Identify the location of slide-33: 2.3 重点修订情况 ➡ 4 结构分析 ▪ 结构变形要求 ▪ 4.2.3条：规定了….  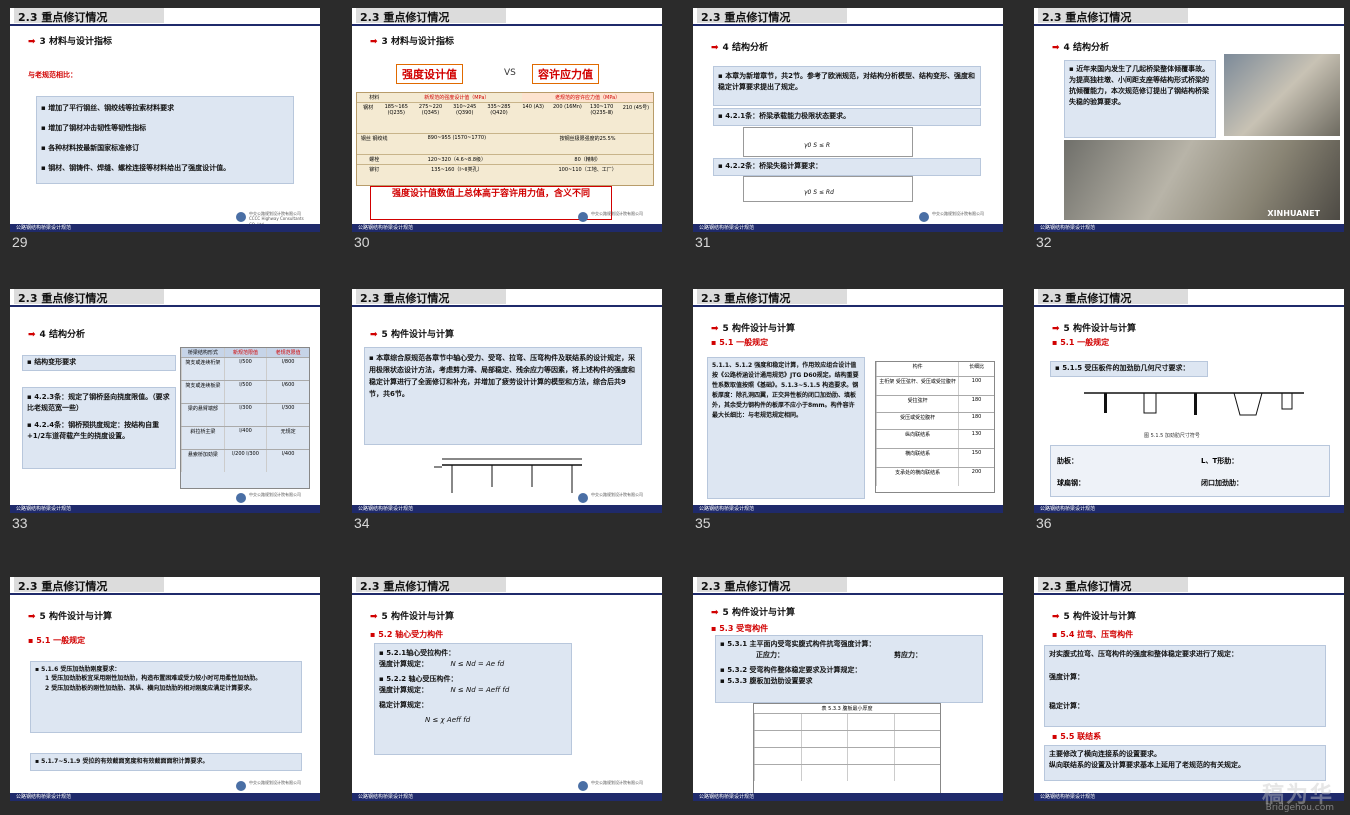
(165, 401).